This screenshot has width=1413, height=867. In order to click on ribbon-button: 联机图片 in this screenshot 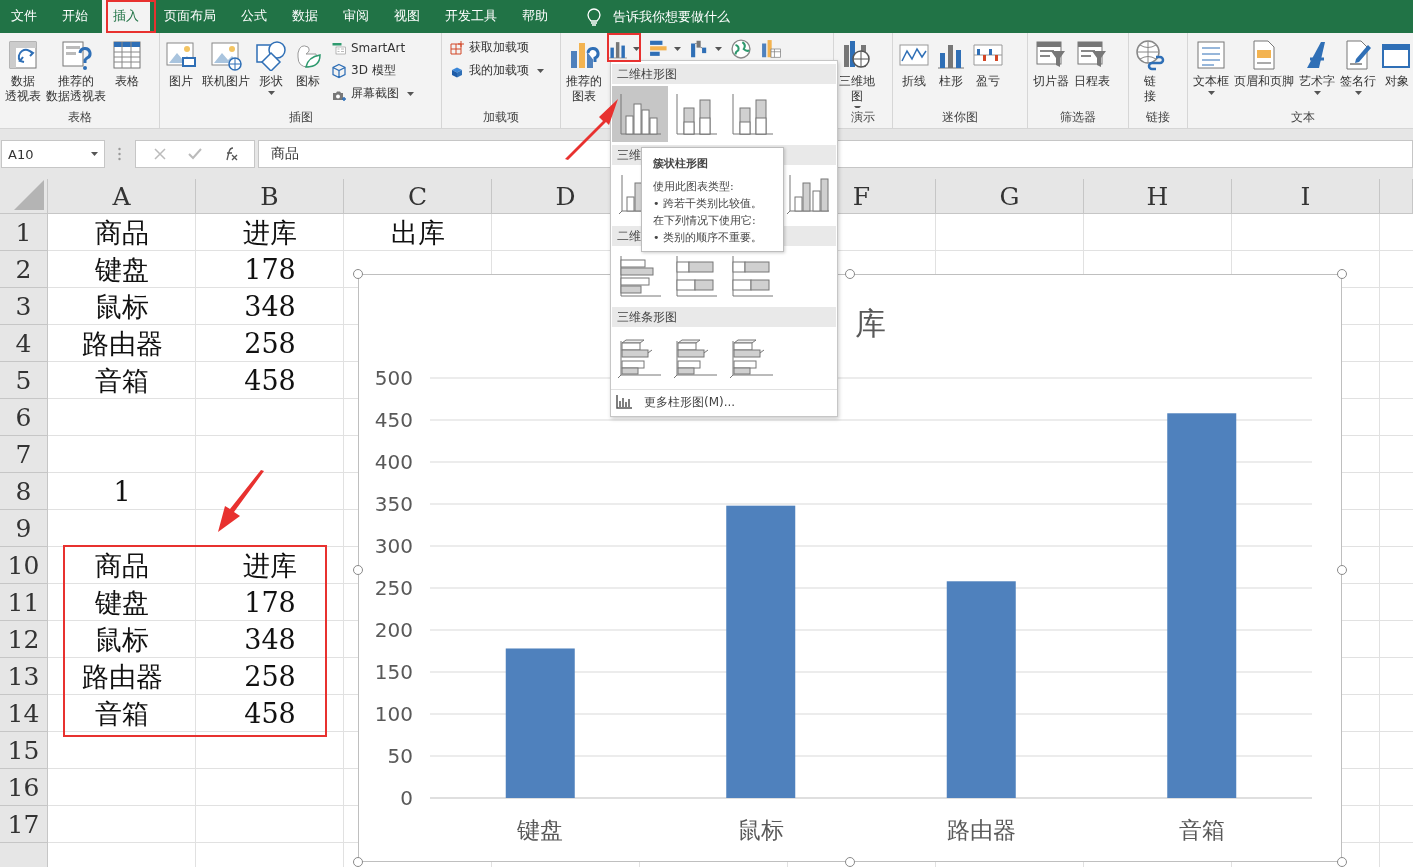, I will do `click(226, 64)`.